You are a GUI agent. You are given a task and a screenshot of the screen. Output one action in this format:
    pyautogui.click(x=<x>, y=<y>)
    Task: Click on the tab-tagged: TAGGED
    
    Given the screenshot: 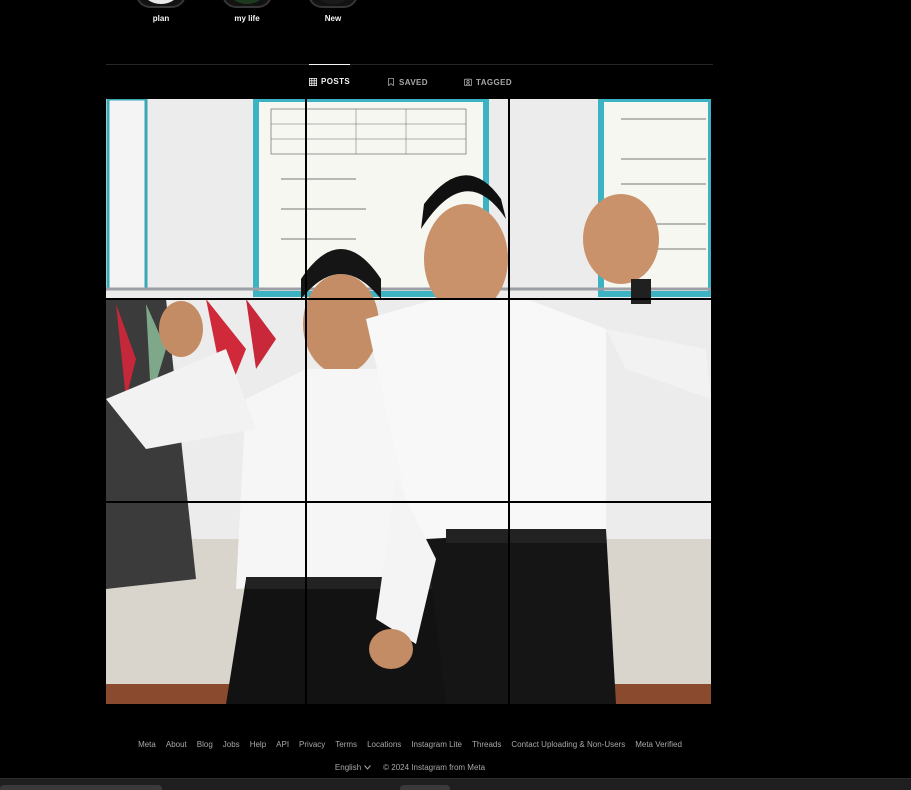 What is the action you would take?
    pyautogui.click(x=488, y=82)
    